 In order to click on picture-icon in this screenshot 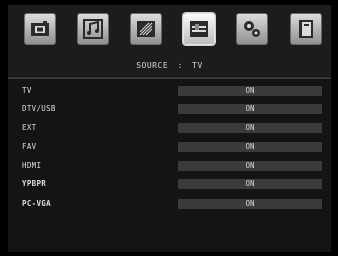, I will do `click(40, 28)`.